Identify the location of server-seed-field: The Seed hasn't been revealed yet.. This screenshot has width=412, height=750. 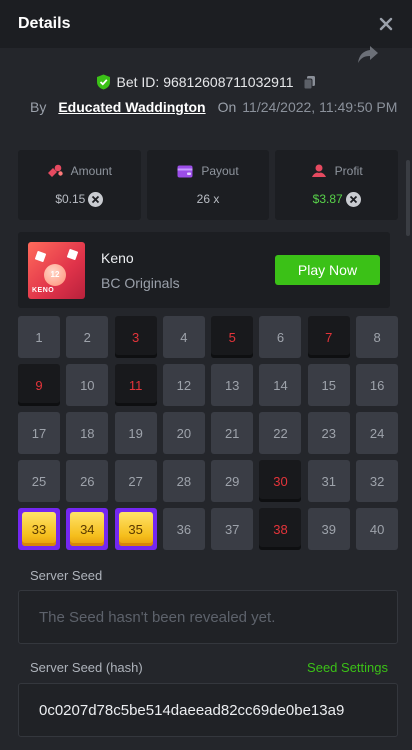
(208, 617).